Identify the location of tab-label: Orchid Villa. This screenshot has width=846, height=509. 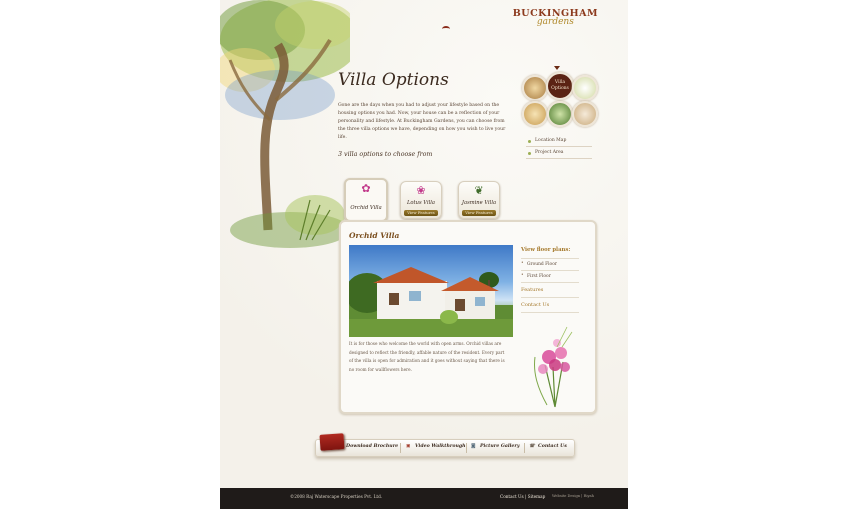
(366, 208).